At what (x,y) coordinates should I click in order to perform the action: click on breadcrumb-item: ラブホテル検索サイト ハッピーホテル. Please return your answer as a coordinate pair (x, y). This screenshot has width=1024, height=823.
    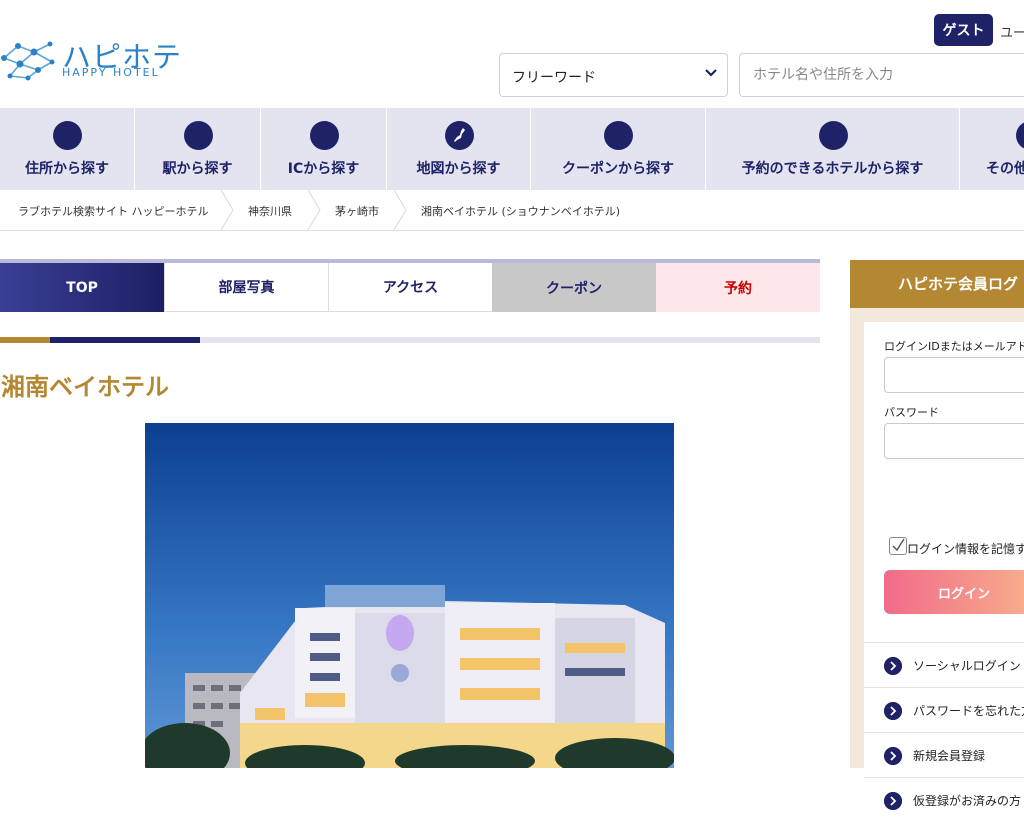
    Looking at the image, I should click on (113, 211).